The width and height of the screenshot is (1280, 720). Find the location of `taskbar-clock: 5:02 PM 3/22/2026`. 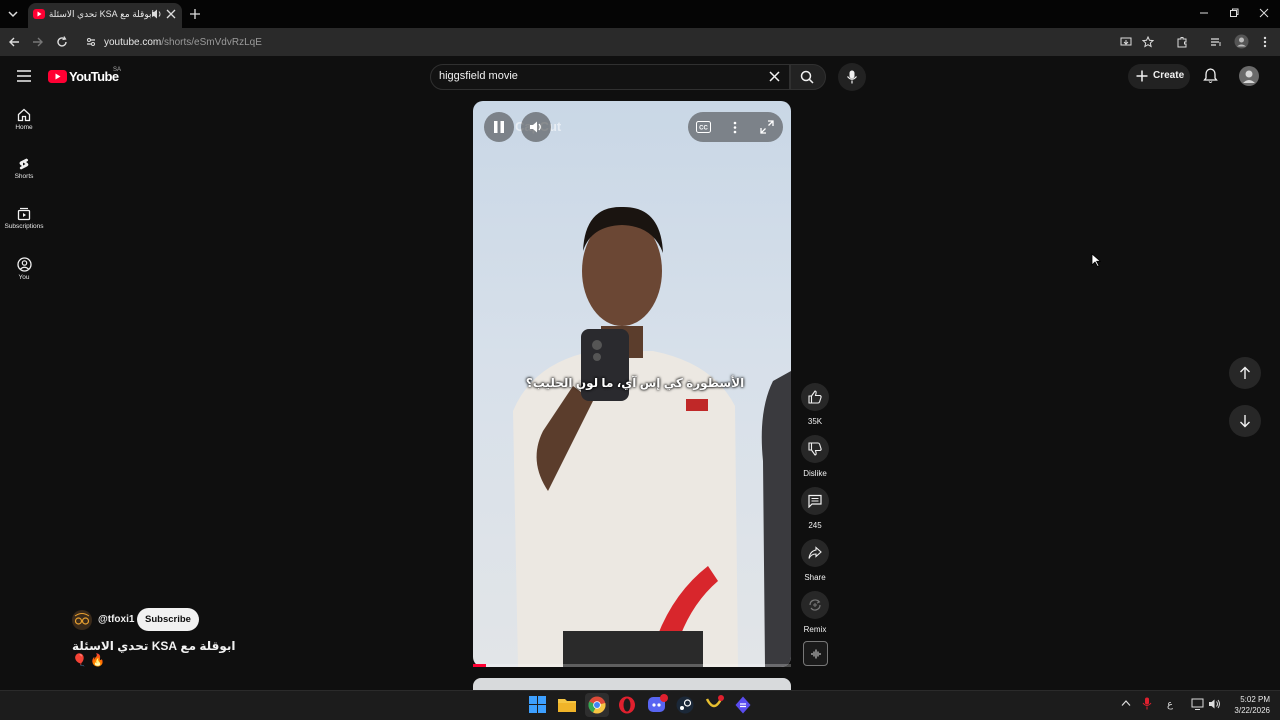

taskbar-clock: 5:02 PM 3/22/2026 is located at coordinates (1248, 705).